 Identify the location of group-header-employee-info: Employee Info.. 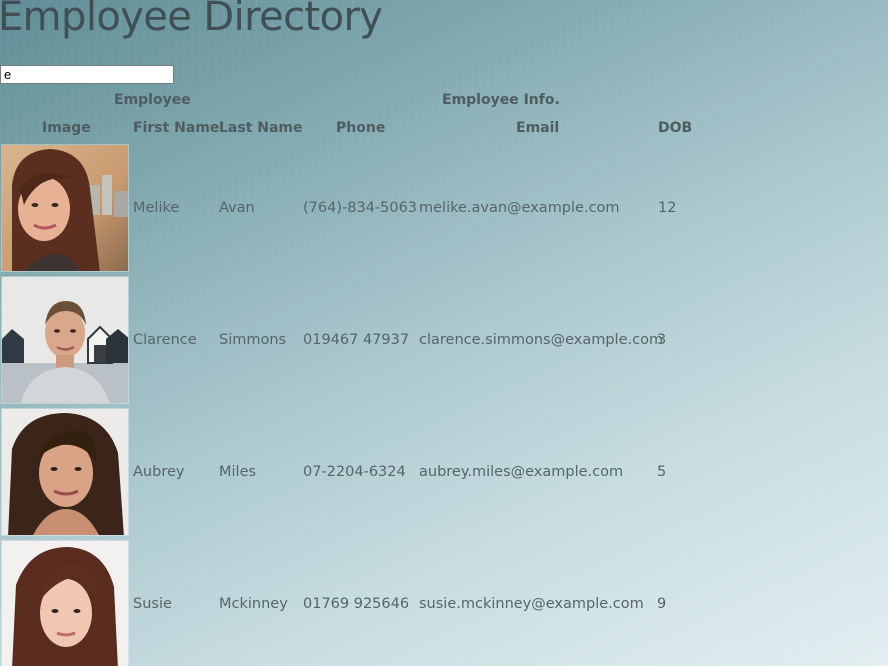
(501, 100).